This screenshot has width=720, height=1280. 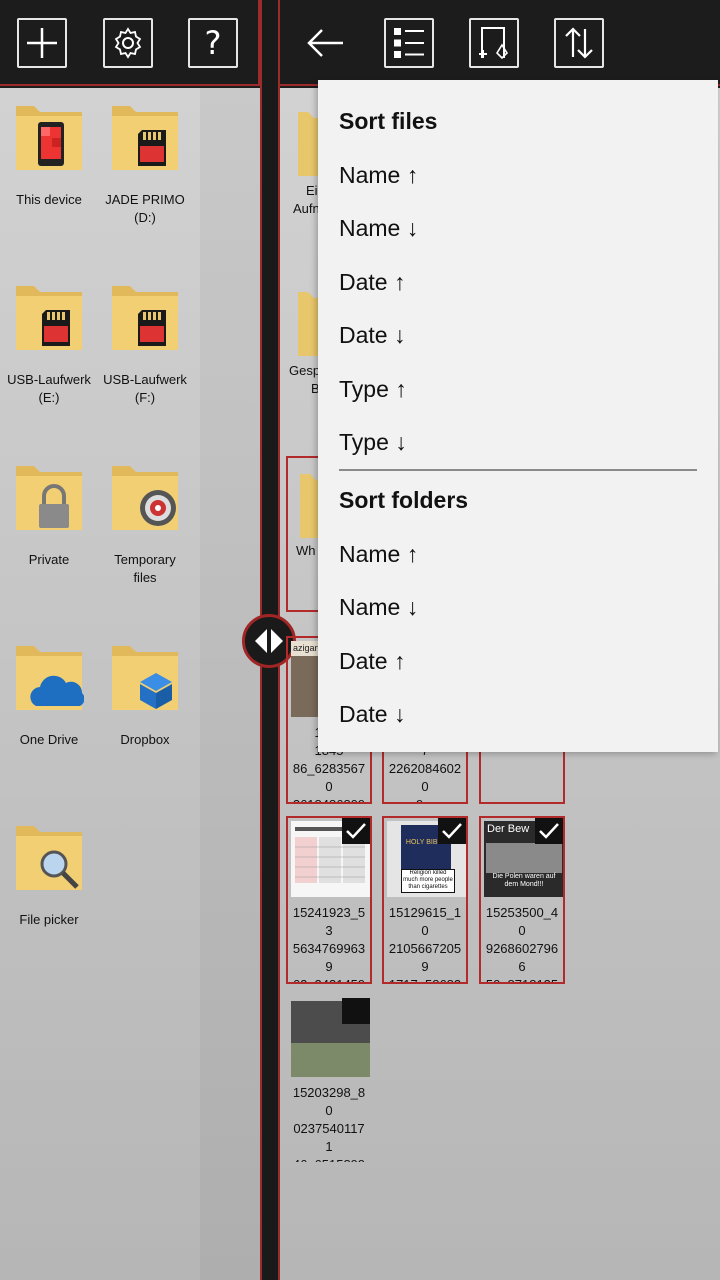 I want to click on lock-folder-icon, so click(x=49, y=498).